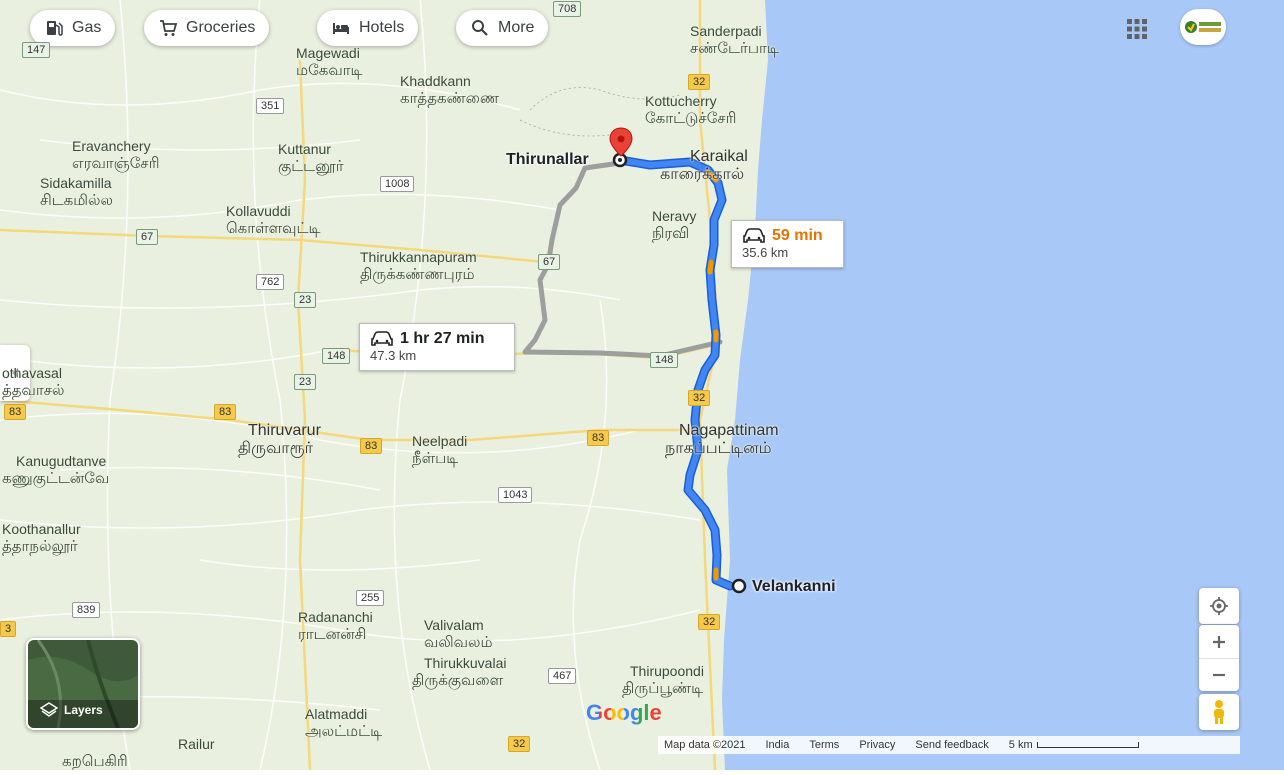  Describe the element at coordinates (1087, 745) in the screenshot. I see `scale-ruler` at that location.